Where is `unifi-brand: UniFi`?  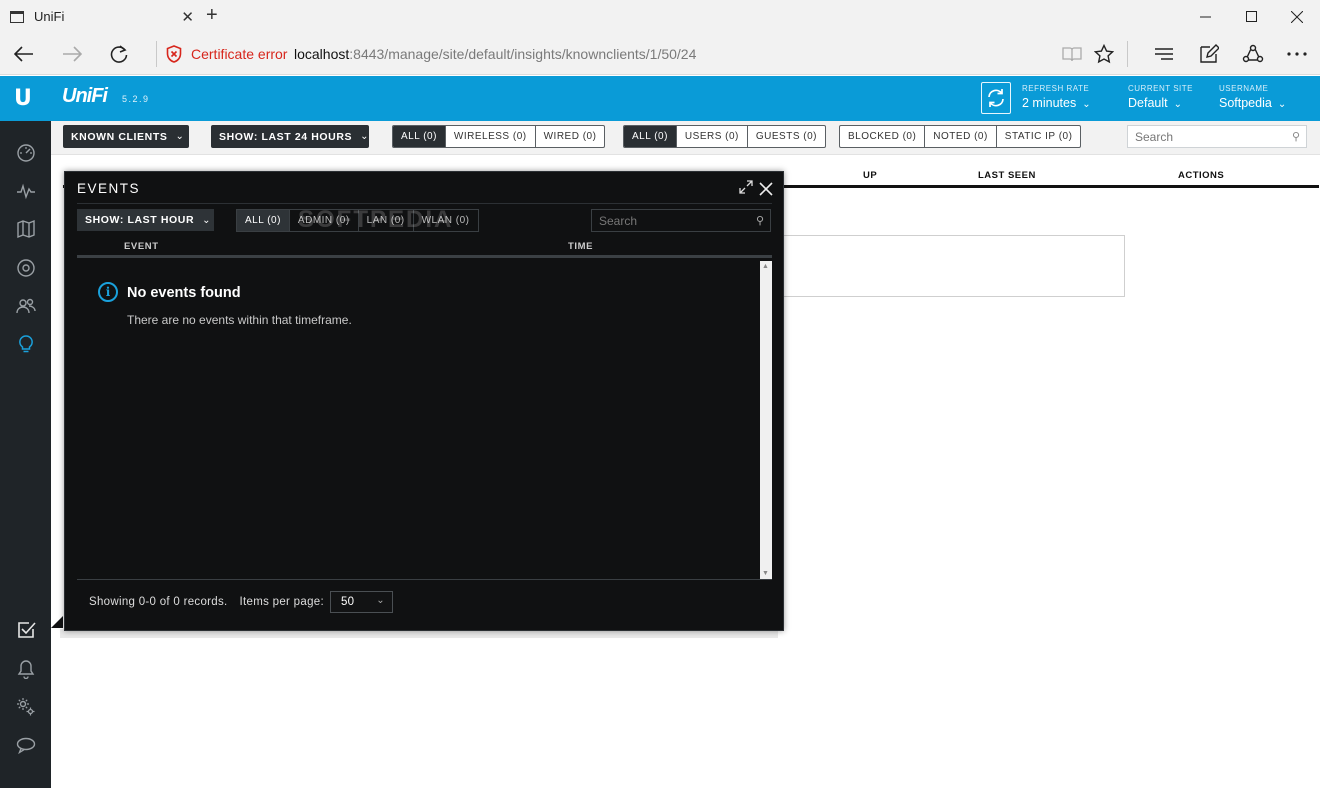 unifi-brand: UniFi is located at coordinates (85, 96).